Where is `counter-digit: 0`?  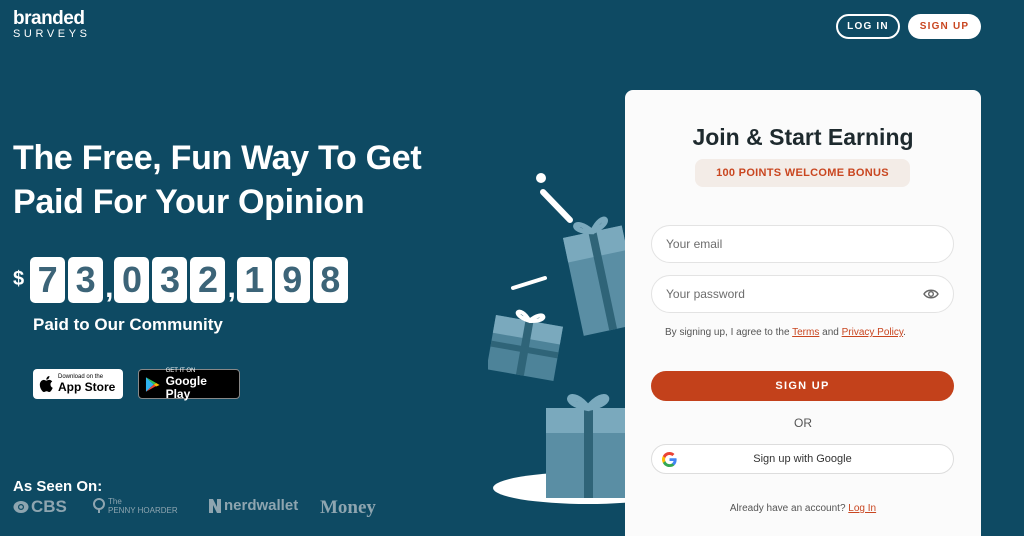
counter-digit: 0 is located at coordinates (132, 280).